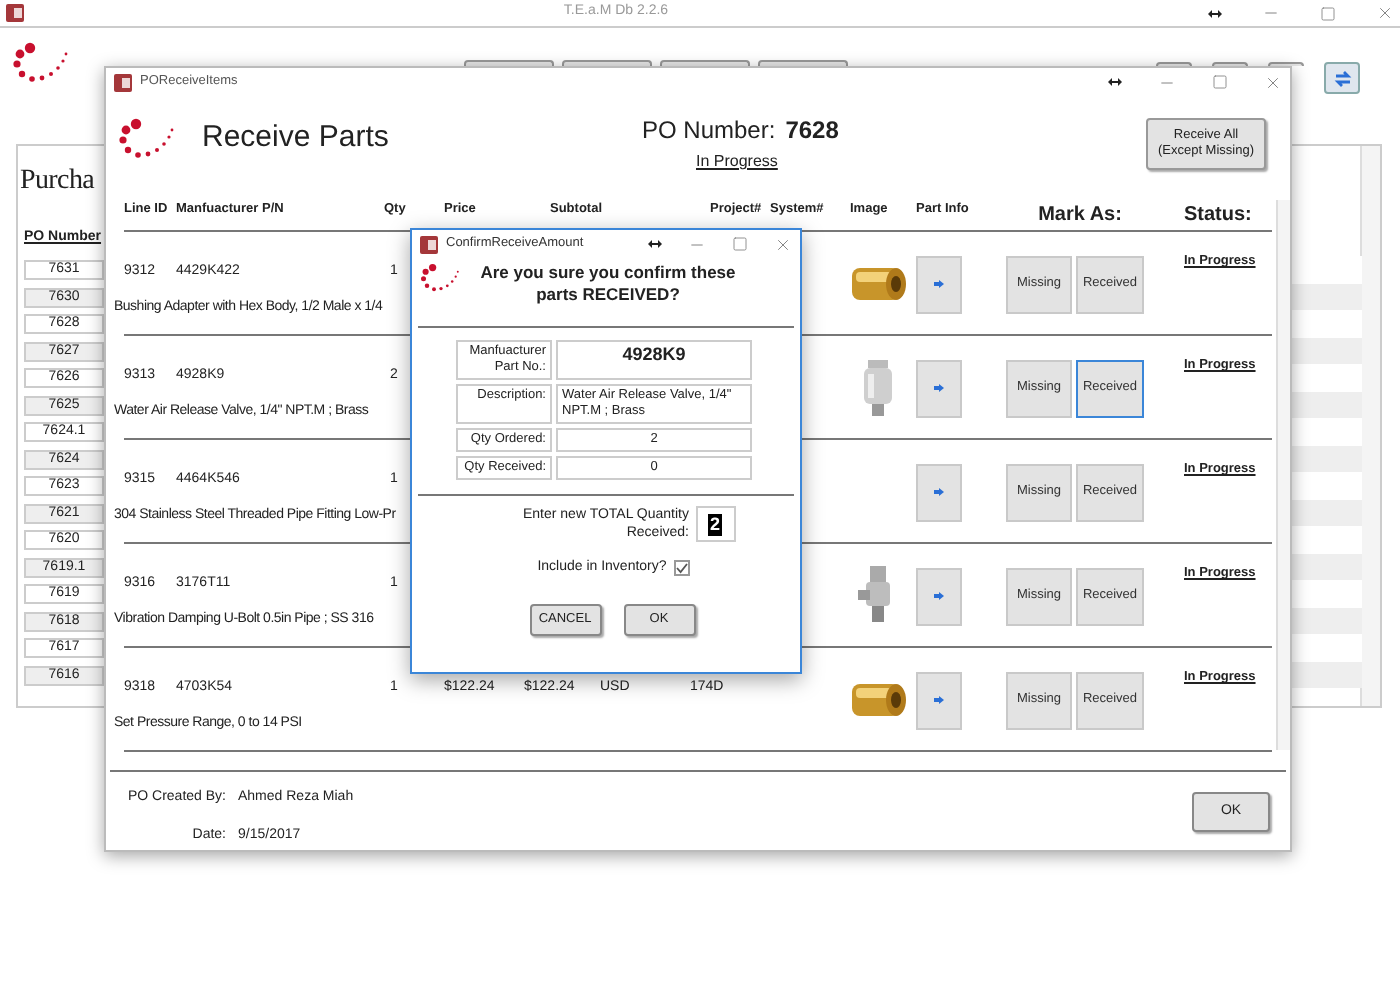  I want to click on field-value: 4928K9, so click(654, 360).